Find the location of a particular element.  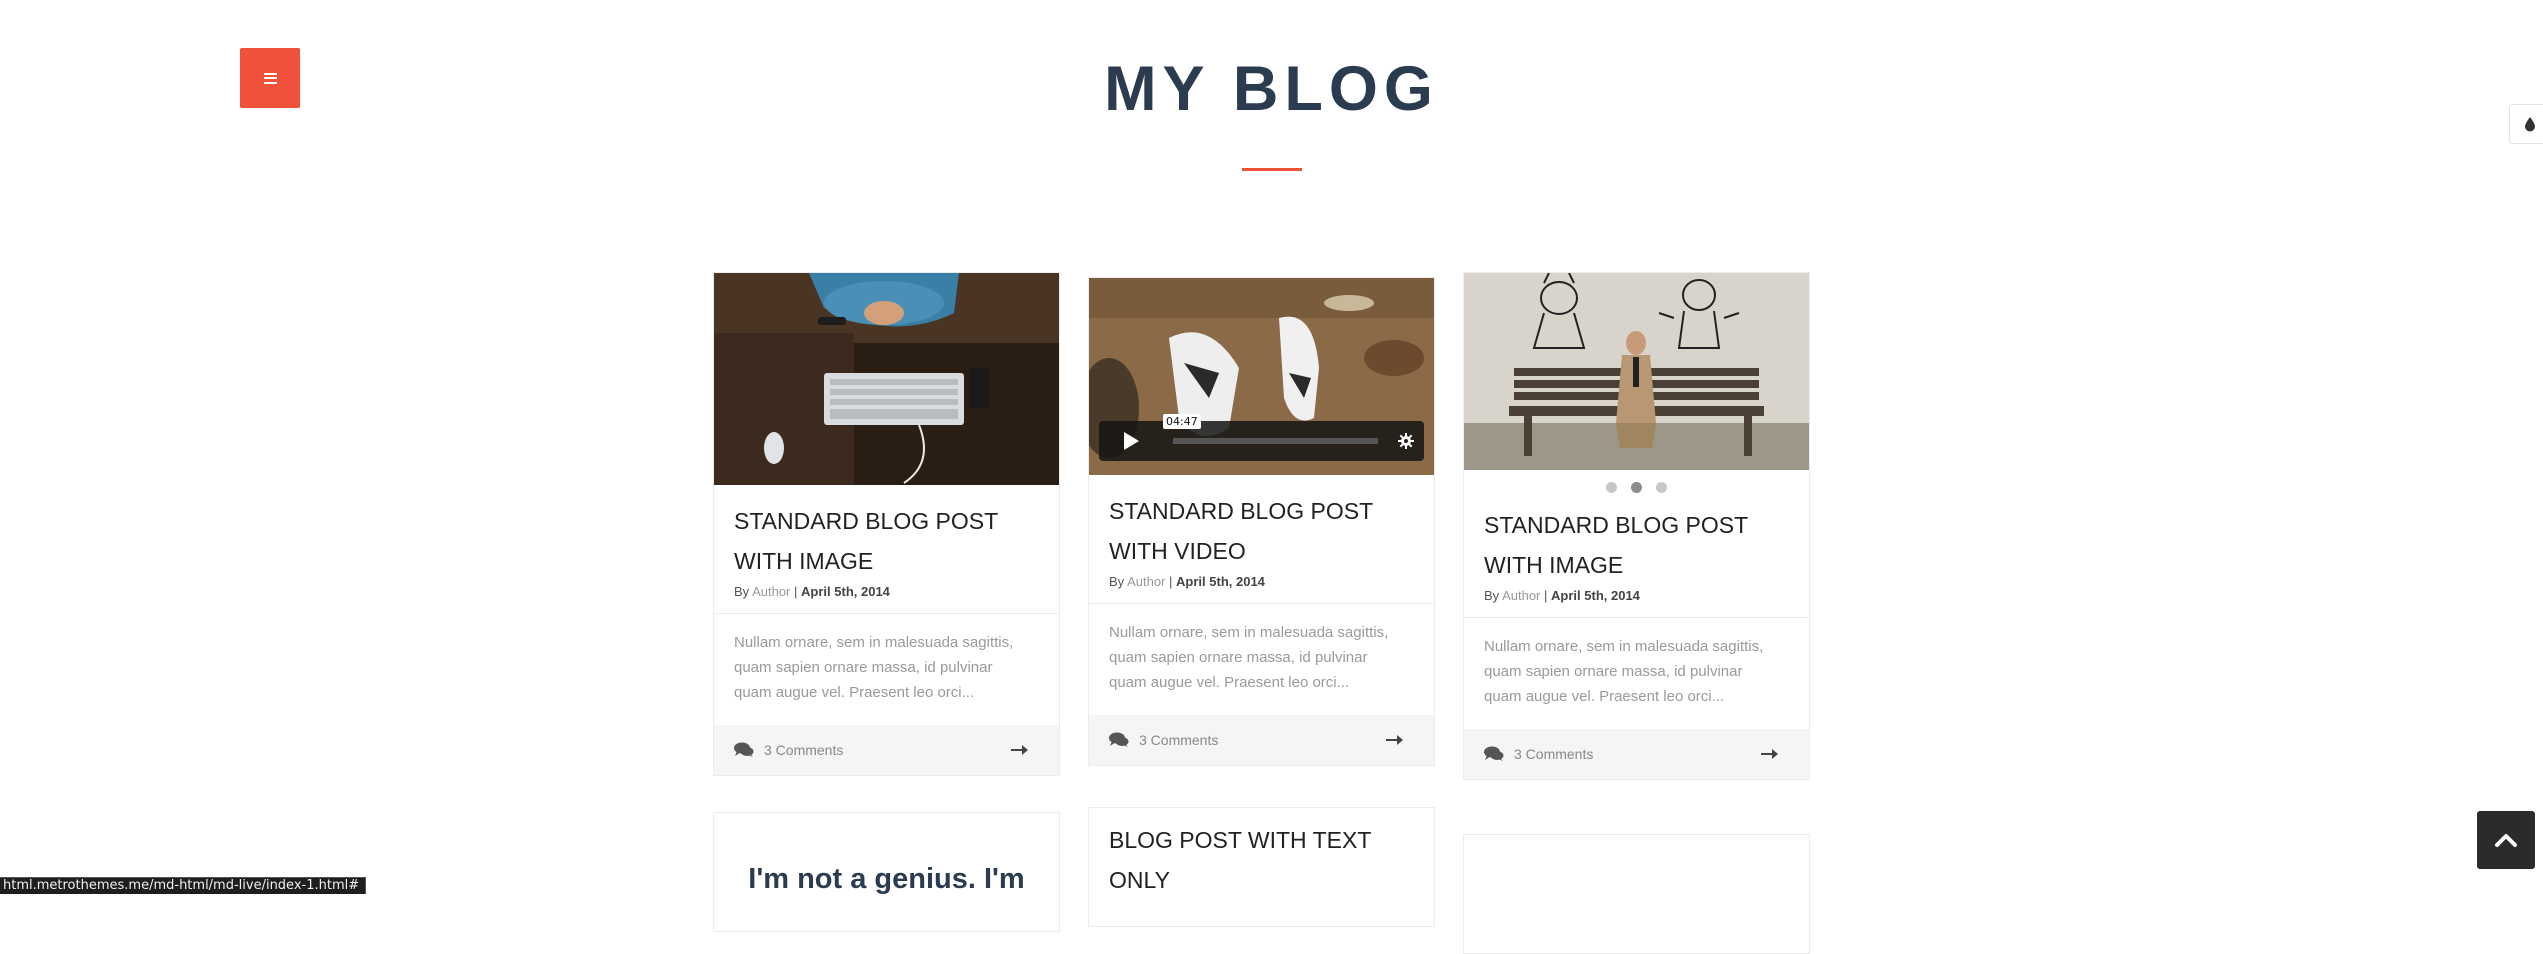

gear-icon is located at coordinates (1406, 441).